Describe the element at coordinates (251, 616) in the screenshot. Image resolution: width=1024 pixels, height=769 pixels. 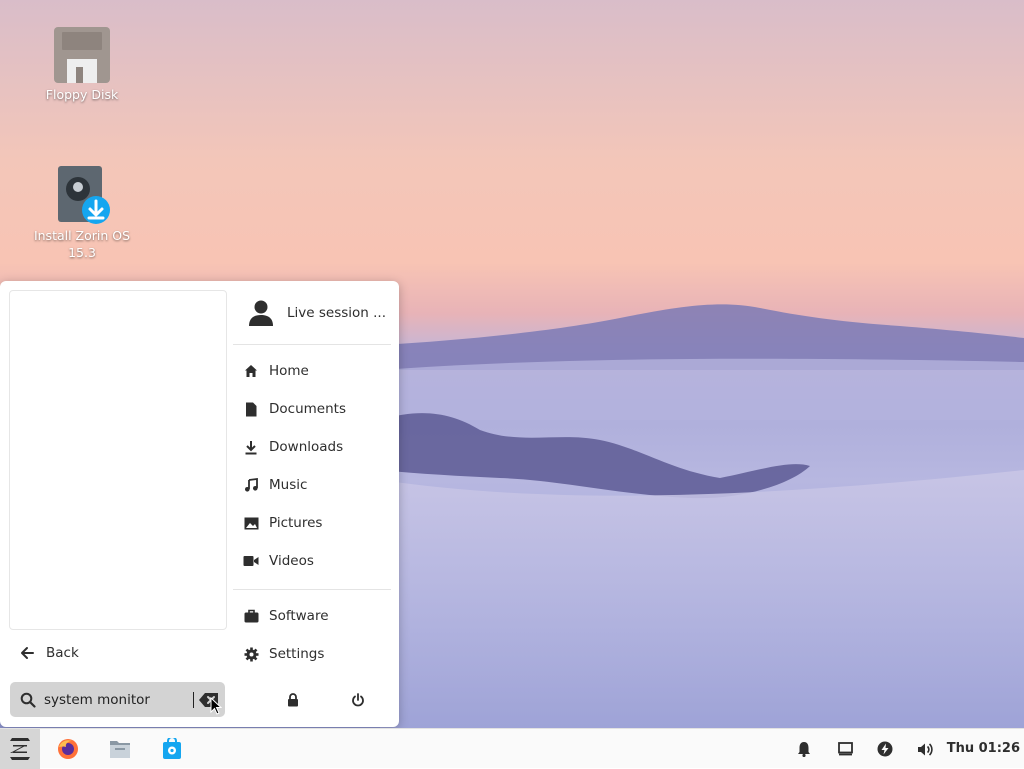
I see `briefcase-icon` at that location.